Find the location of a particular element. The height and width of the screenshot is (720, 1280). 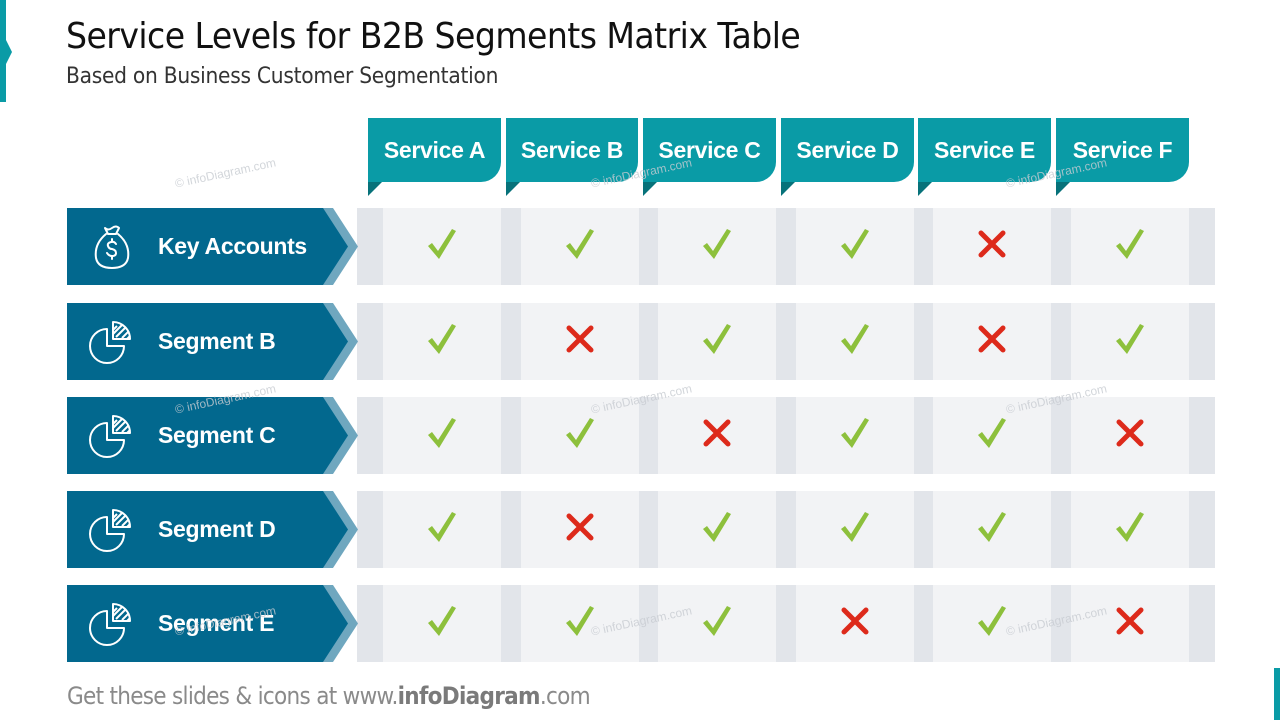

segment-name: Segment D is located at coordinates (217, 529).